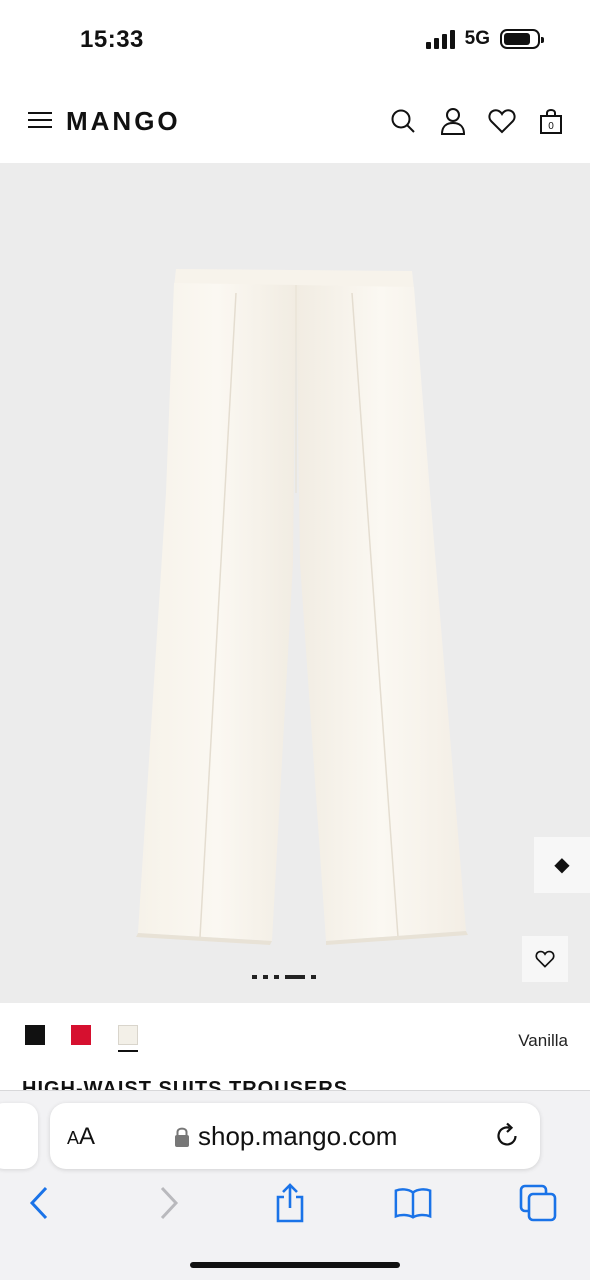 The height and width of the screenshot is (1280, 590). I want to click on heart-icon, so click(545, 959).